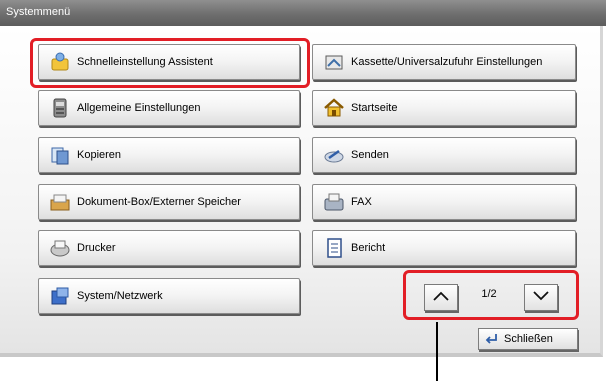 This screenshot has height=381, width=606. I want to click on menu-button-fax: FAX, so click(444, 202).